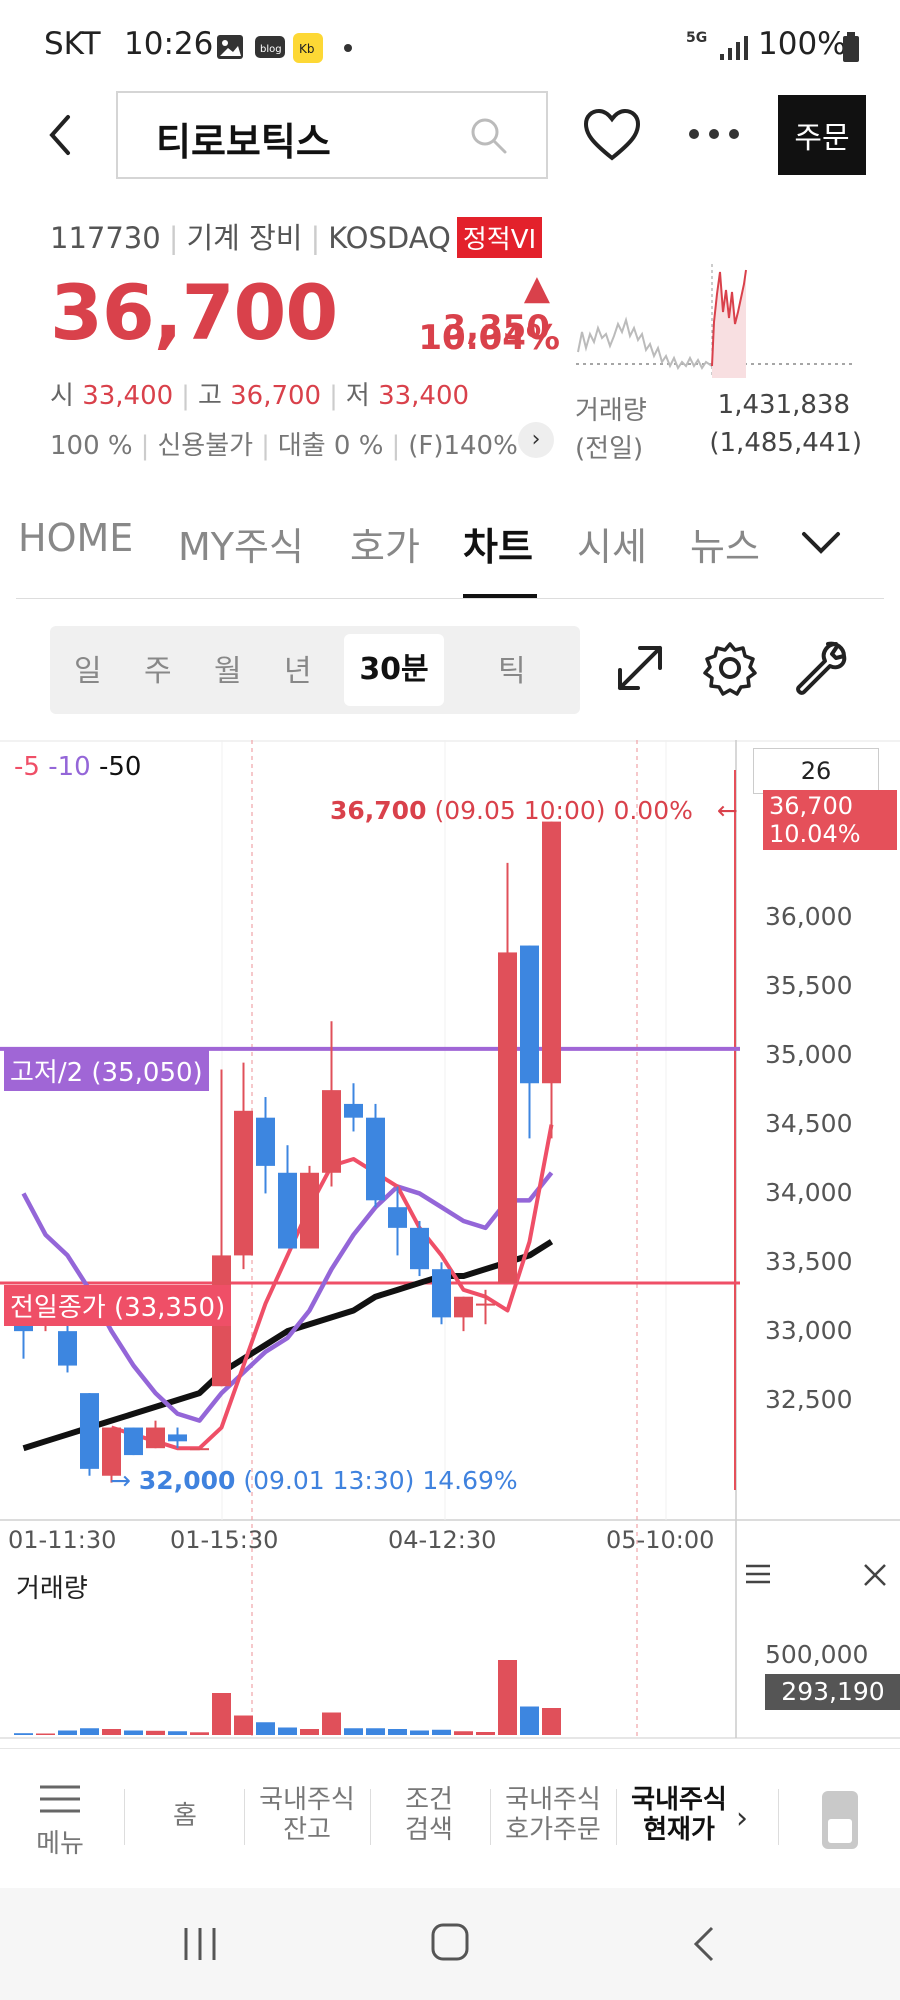  What do you see at coordinates (442, 1540) in the screenshot?
I see `time-tick: 04-12:30` at bounding box center [442, 1540].